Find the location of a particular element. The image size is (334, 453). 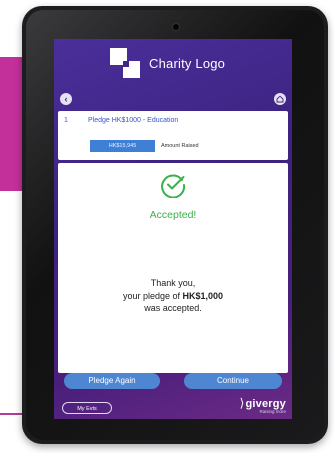

home-button is located at coordinates (280, 99).